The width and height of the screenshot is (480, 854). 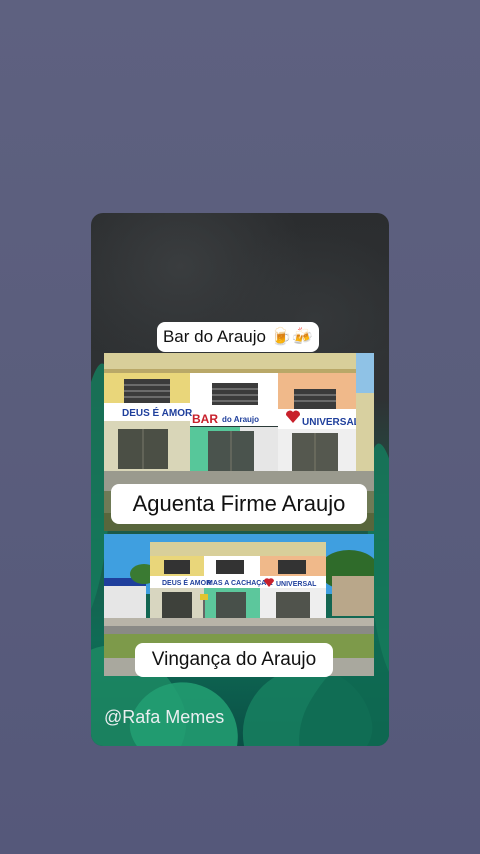 What do you see at coordinates (205, 419) in the screenshot?
I see `sign-bar: BAR` at bounding box center [205, 419].